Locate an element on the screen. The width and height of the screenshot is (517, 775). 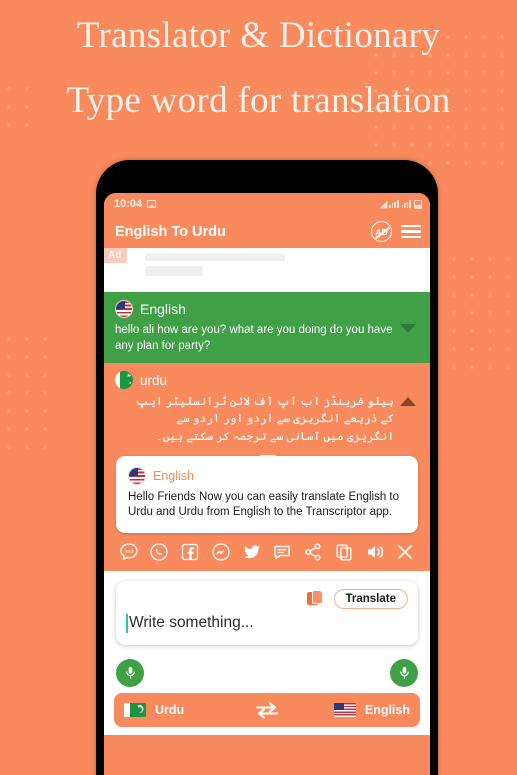
speaker-icon is located at coordinates (374, 552).